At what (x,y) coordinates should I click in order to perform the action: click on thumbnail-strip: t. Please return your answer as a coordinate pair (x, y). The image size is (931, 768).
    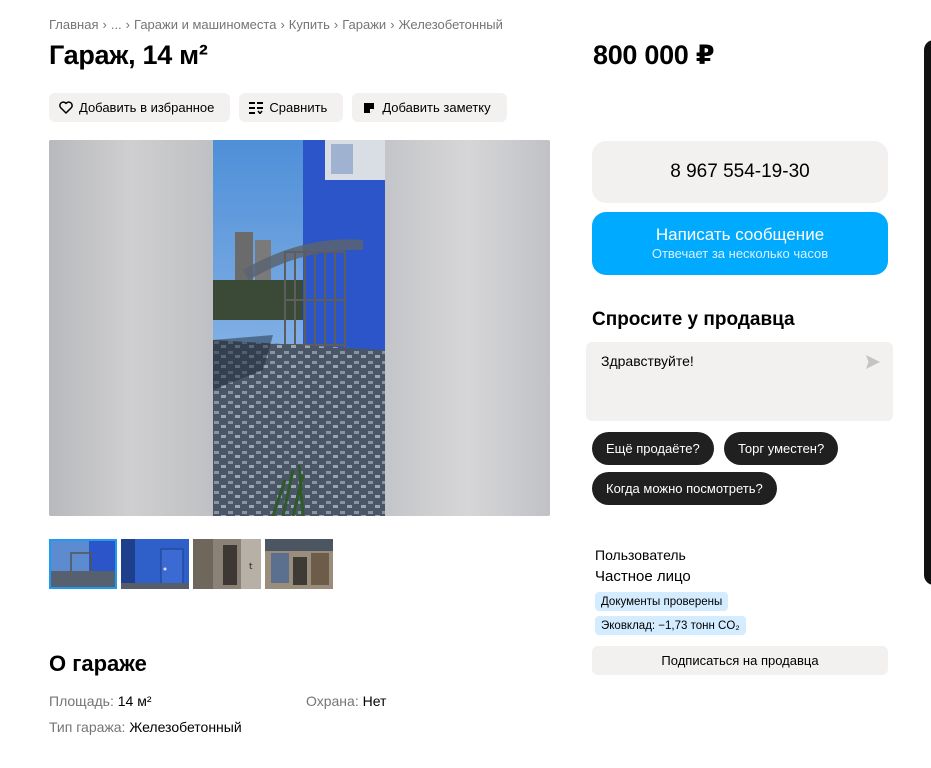
    Looking at the image, I should click on (191, 564).